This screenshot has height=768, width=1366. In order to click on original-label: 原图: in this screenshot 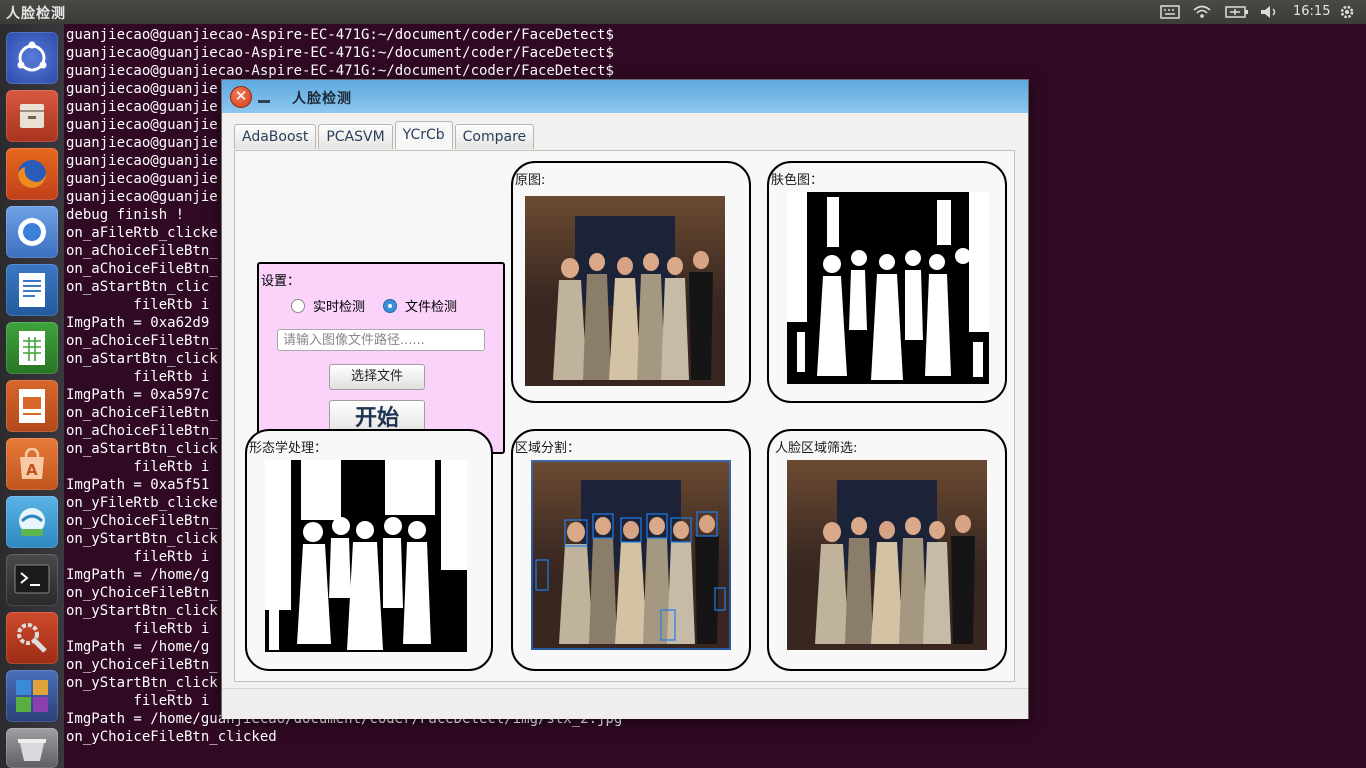, I will do `click(530, 180)`.